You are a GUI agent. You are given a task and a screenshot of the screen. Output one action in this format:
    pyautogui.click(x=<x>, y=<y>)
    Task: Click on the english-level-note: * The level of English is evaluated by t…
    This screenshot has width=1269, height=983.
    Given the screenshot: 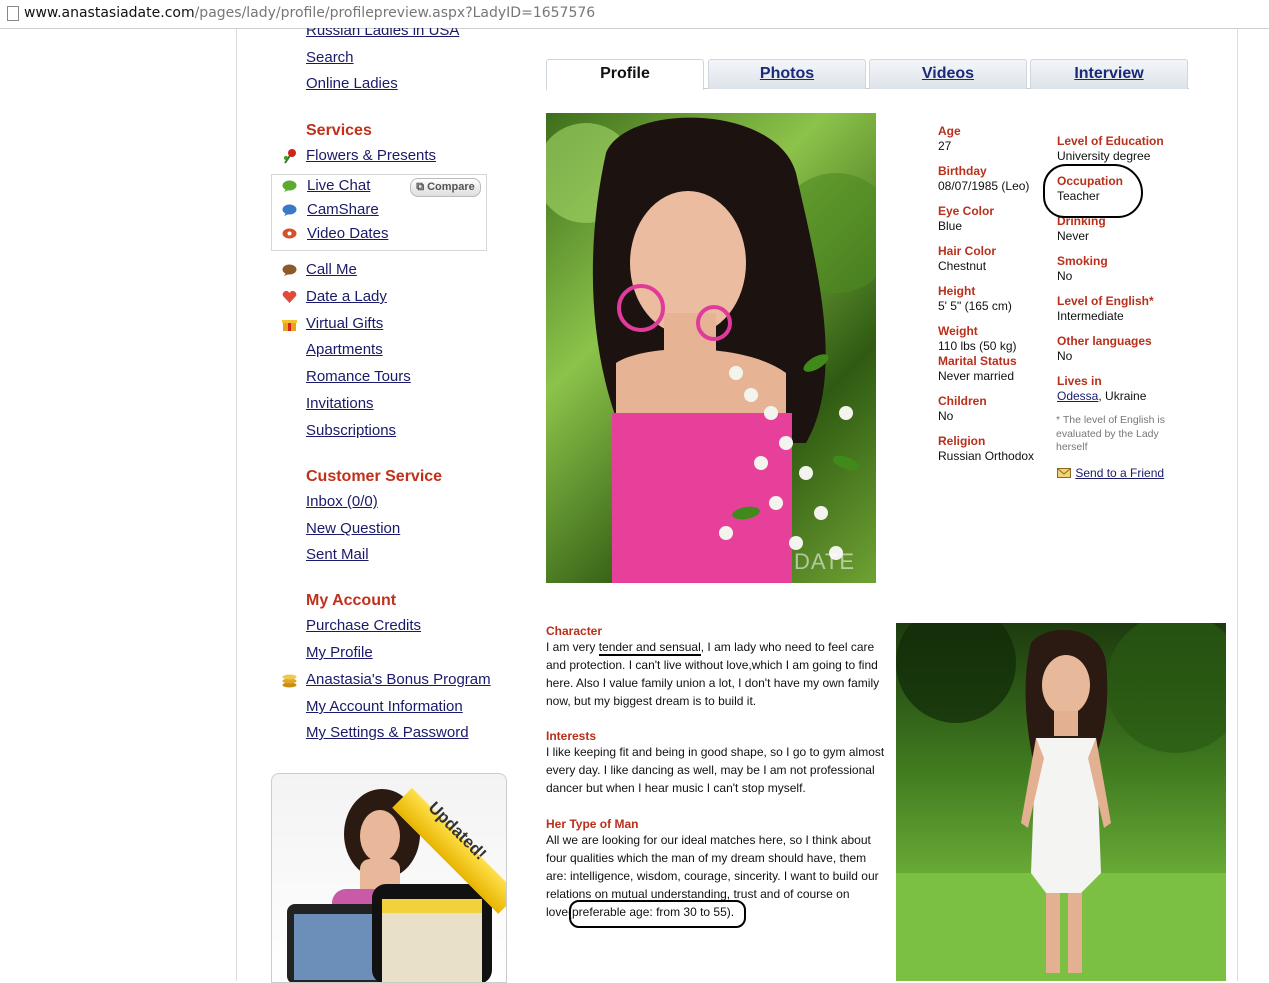 What is the action you would take?
    pyautogui.click(x=1110, y=433)
    